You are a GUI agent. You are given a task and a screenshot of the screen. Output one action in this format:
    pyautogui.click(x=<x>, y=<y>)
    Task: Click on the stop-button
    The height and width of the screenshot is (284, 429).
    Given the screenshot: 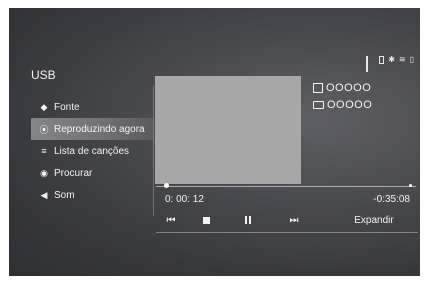 What is the action you would take?
    pyautogui.click(x=206, y=220)
    